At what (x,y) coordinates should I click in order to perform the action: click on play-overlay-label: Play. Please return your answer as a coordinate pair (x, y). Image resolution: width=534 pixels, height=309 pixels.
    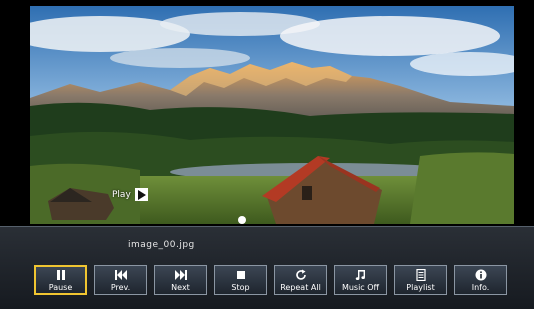
    Looking at the image, I should click on (121, 194).